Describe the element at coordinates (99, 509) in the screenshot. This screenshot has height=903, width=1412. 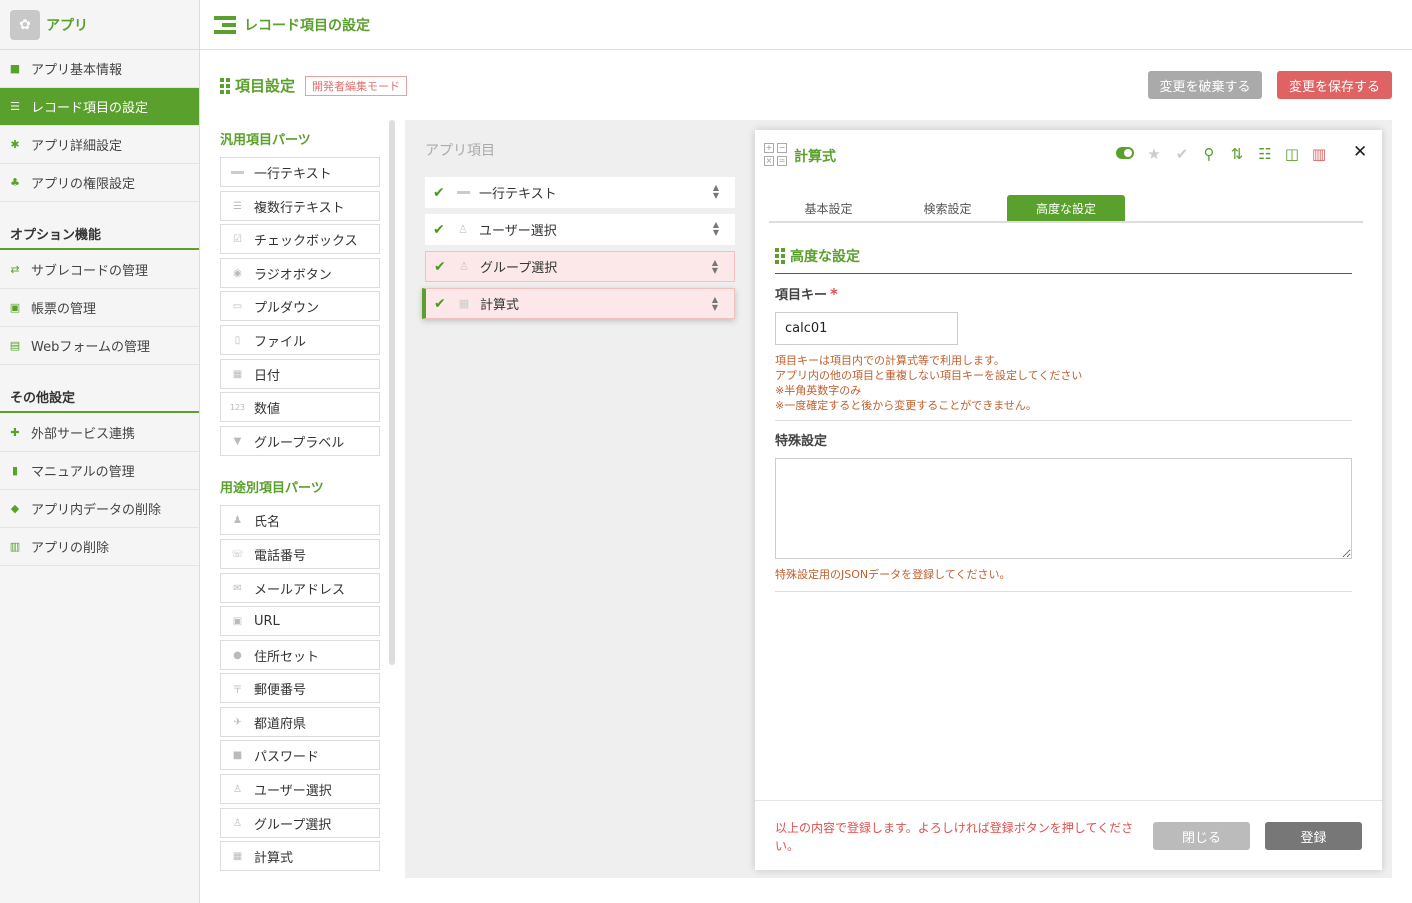
I see `sidebar-item-delete-data: ◆アプリ内データの削除` at that location.